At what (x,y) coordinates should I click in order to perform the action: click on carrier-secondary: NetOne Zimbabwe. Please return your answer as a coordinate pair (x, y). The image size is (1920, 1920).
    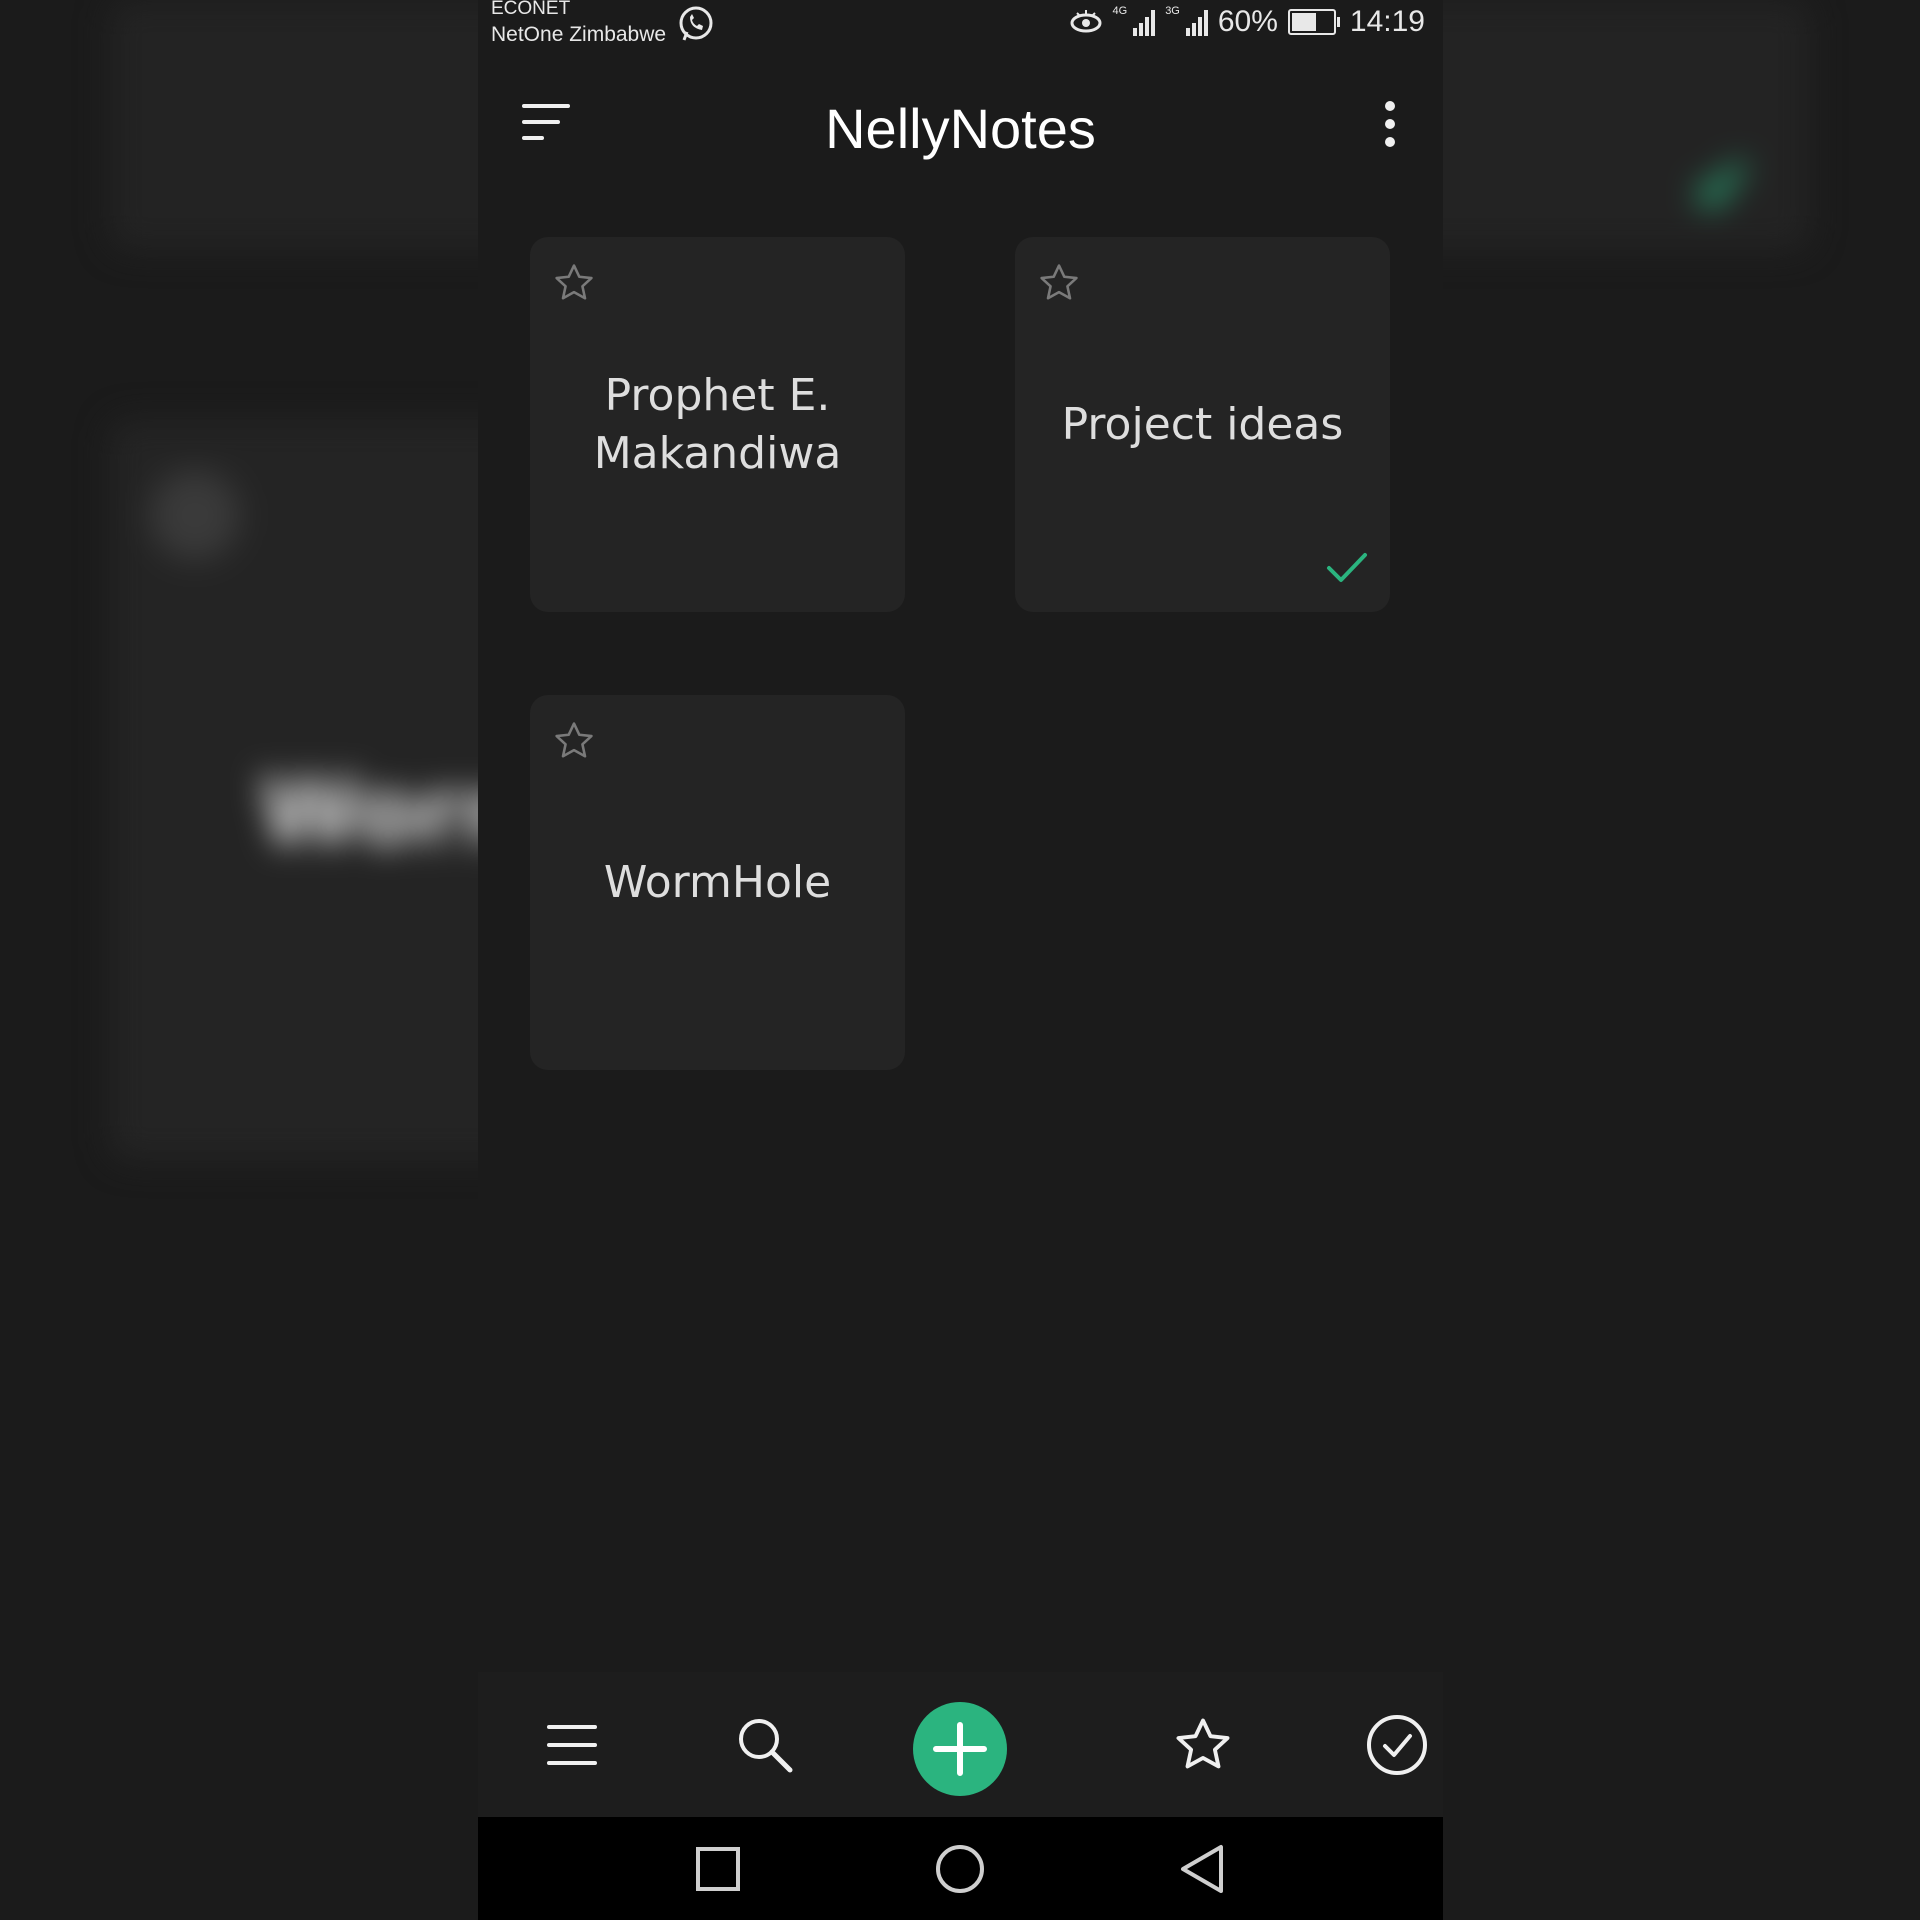
    Looking at the image, I should click on (579, 34).